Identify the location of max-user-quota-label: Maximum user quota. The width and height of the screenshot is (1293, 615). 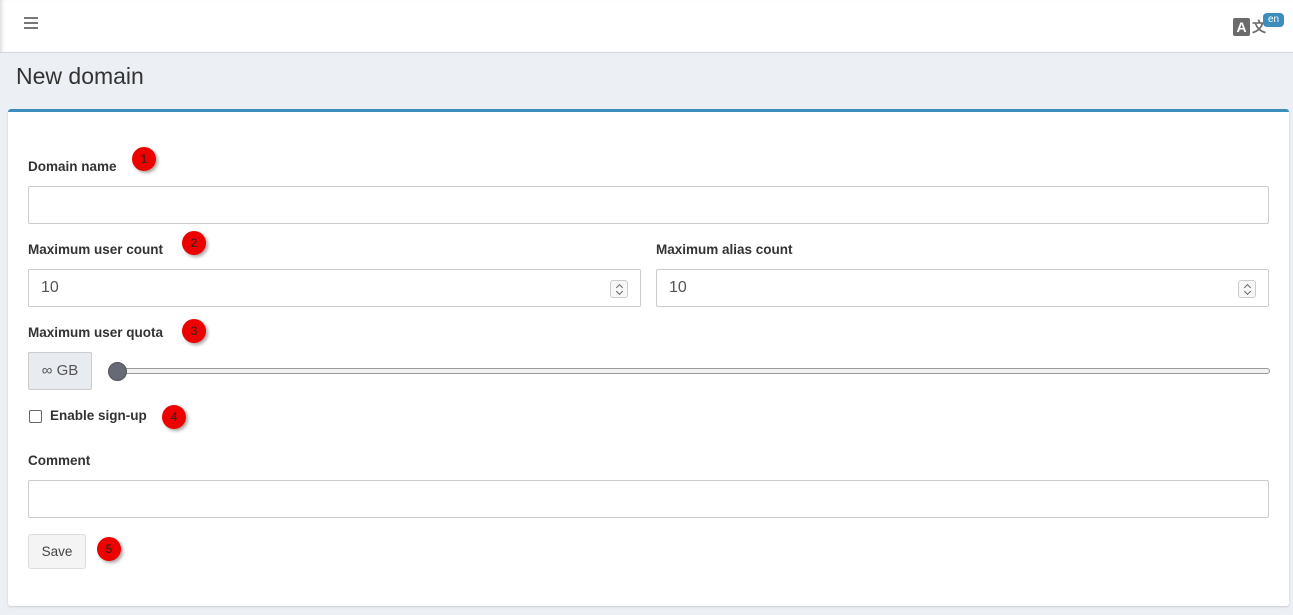
(96, 332).